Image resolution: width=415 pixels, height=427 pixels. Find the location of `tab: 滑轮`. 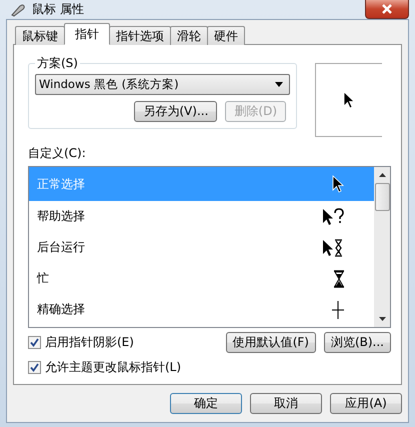

tab: 滑轮 is located at coordinates (189, 35).